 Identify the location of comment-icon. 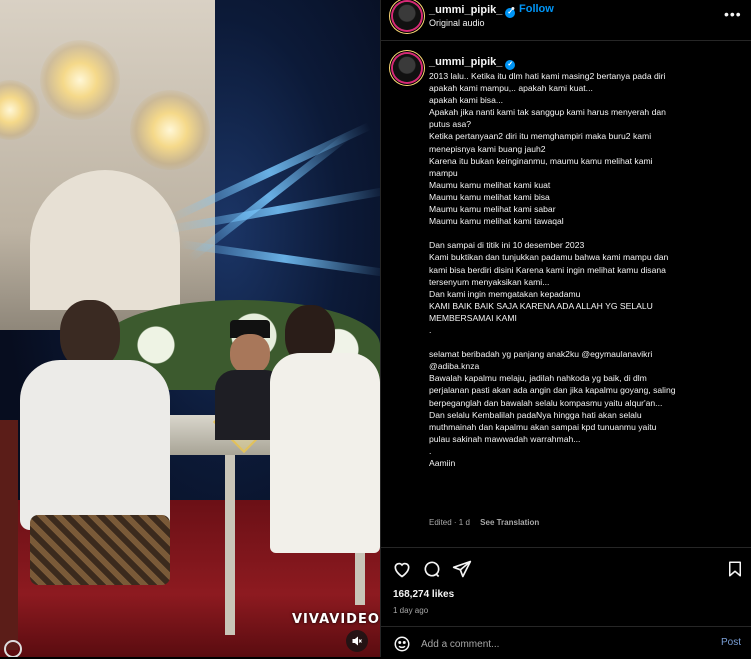
(432, 569).